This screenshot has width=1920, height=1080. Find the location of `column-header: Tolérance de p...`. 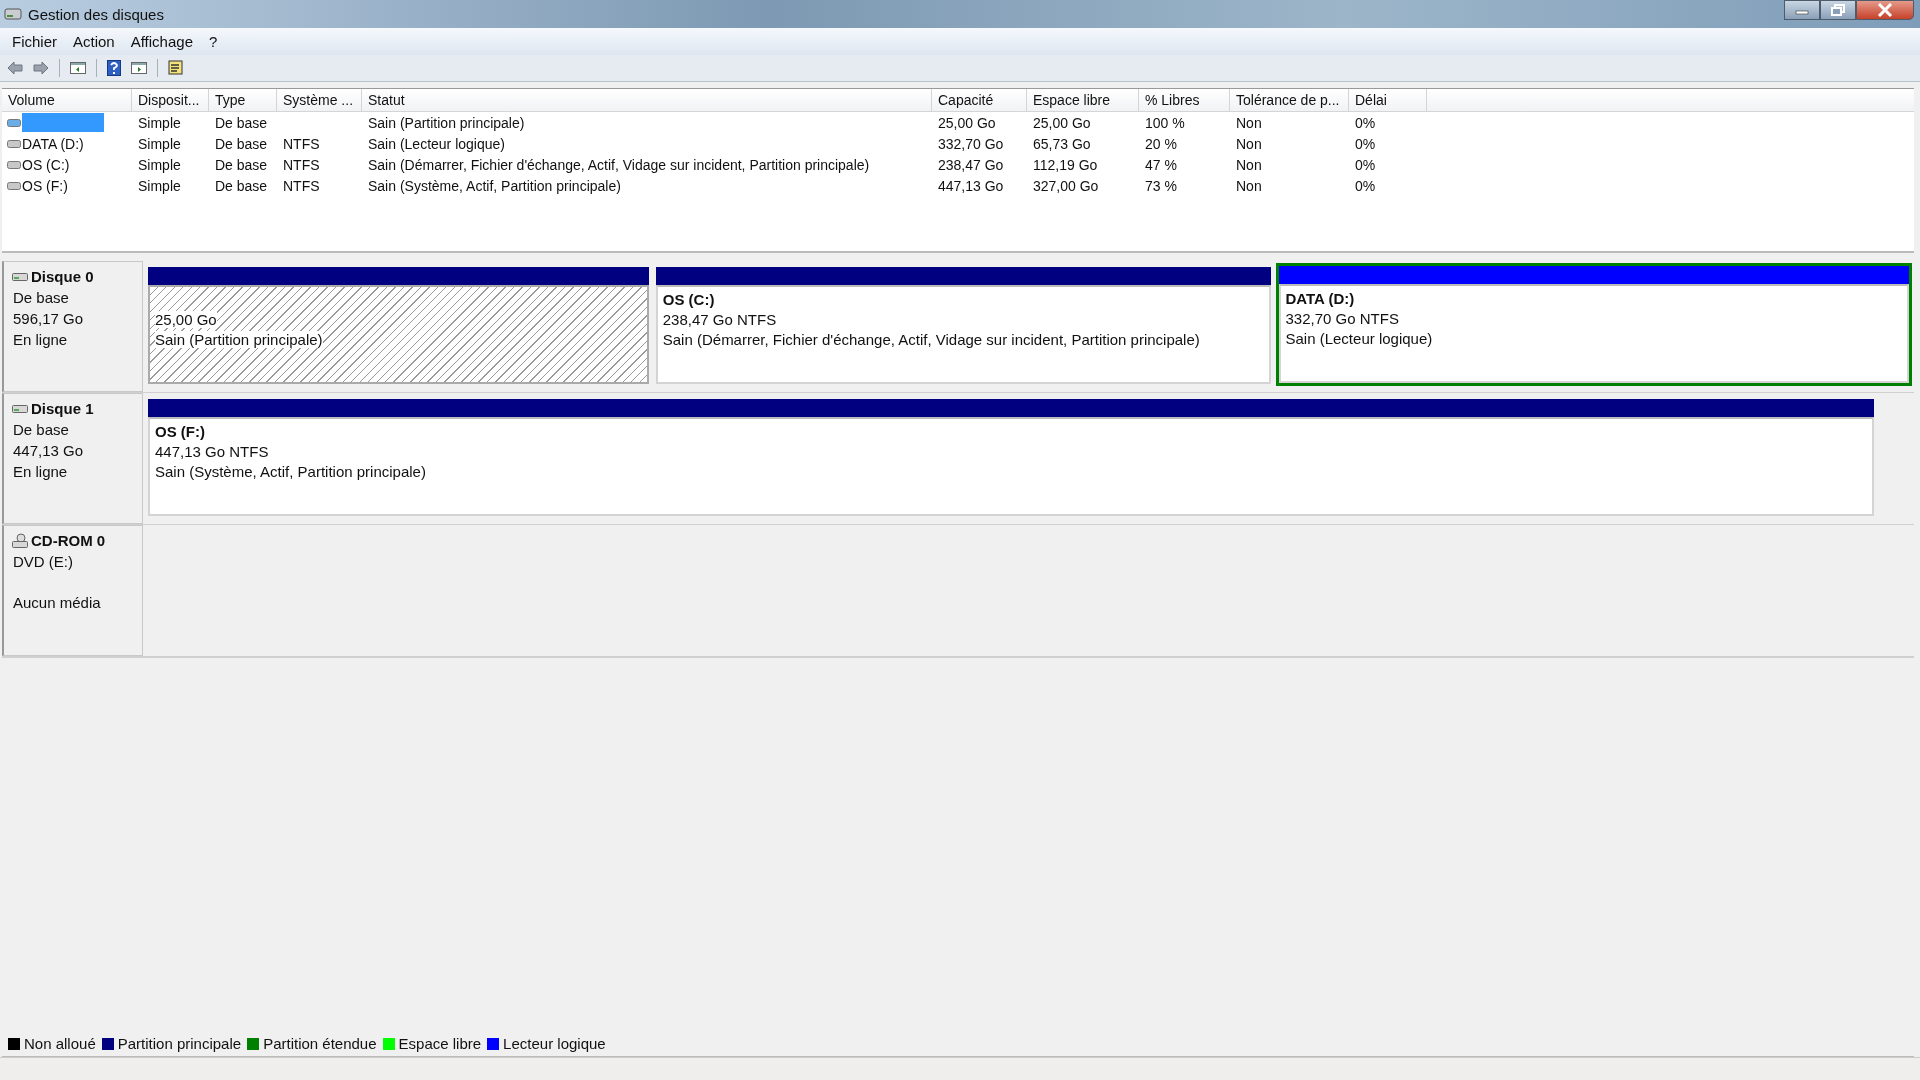

column-header: Tolérance de p... is located at coordinates (1289, 100).